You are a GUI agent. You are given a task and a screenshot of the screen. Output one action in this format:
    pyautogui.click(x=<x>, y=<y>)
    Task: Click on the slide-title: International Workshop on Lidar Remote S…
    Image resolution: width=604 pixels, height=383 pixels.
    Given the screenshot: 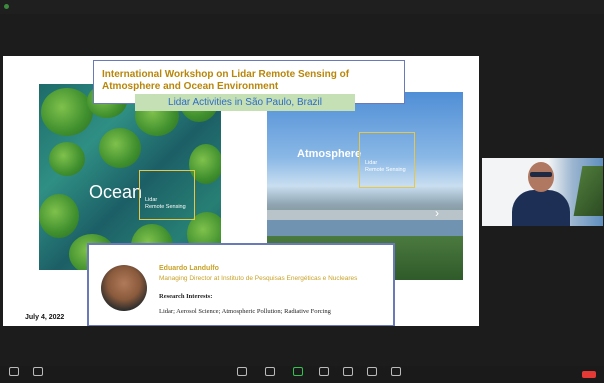 What is the action you would take?
    pyautogui.click(x=226, y=80)
    